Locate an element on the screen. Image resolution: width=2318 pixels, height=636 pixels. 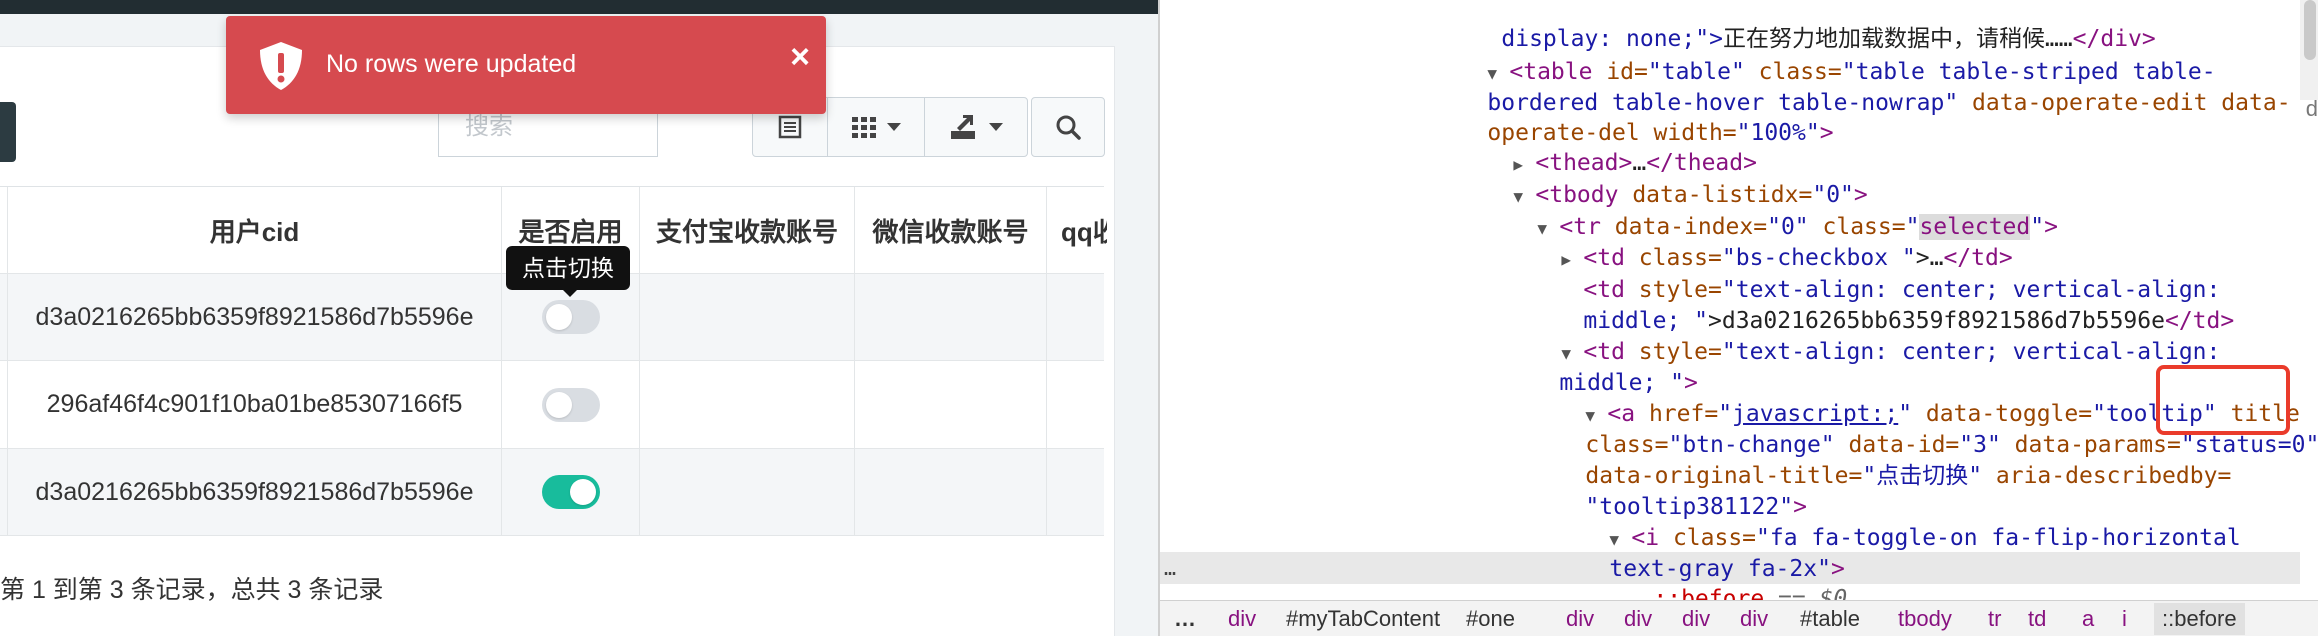
dom-line: display: none;">正在努力地加载数据中，请稍候……</div> is located at coordinates (1800, 26).